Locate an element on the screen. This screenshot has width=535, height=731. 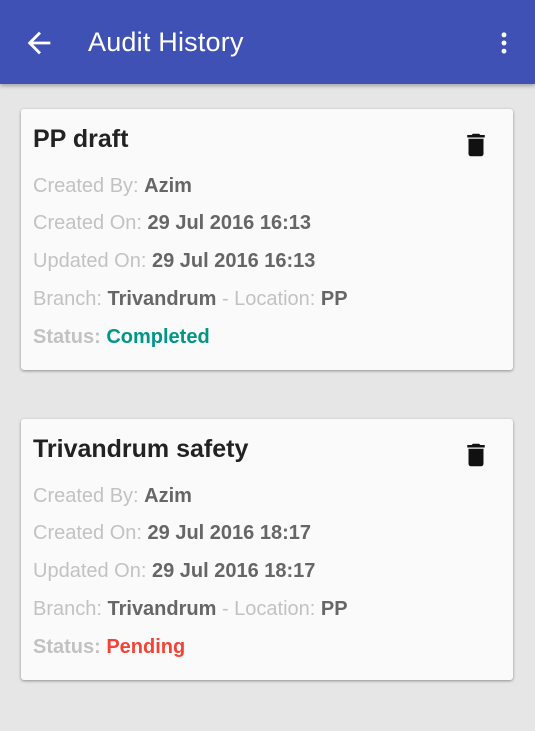
page-title: Audit History is located at coordinates (166, 42).